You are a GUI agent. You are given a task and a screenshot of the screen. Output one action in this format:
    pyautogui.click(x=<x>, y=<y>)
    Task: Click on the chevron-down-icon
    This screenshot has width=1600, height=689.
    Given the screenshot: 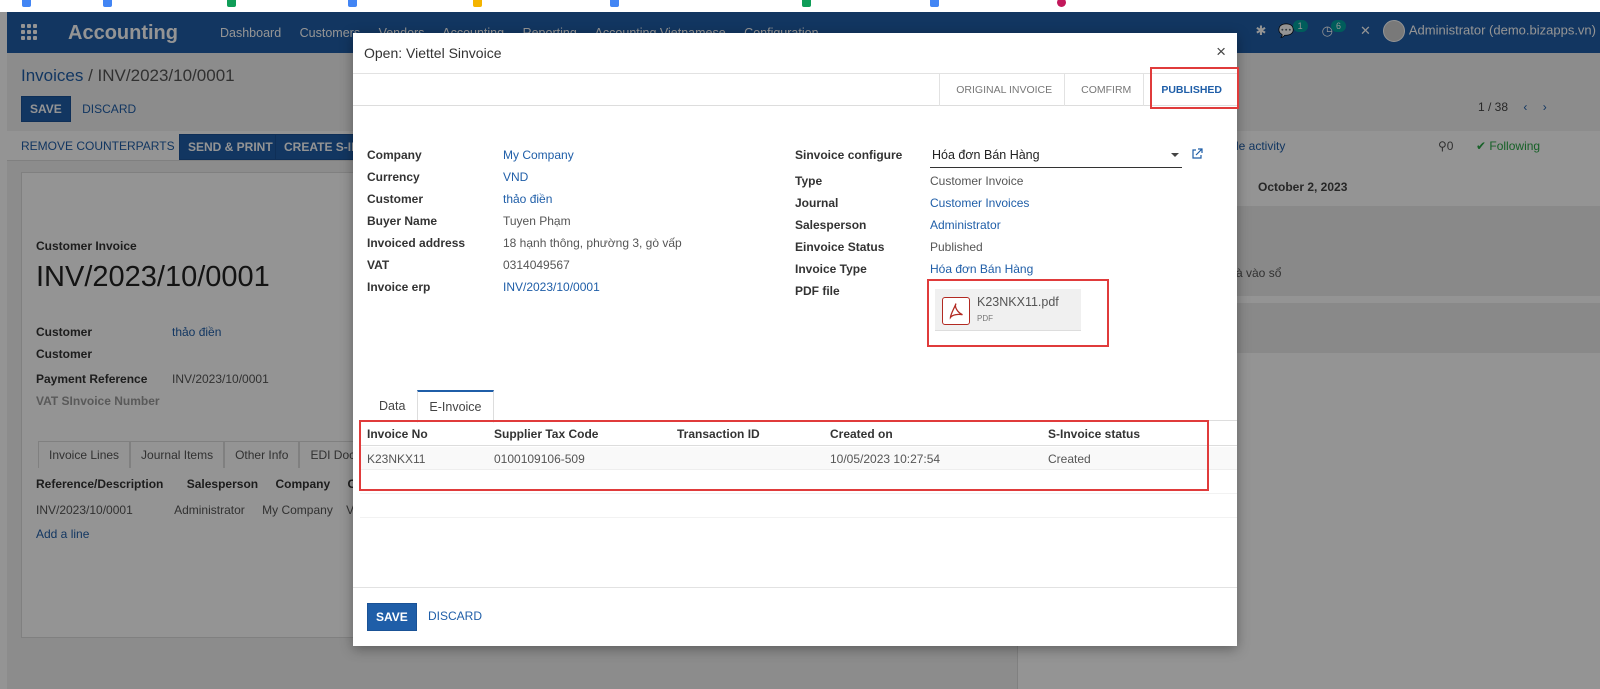 What is the action you would take?
    pyautogui.click(x=1175, y=155)
    